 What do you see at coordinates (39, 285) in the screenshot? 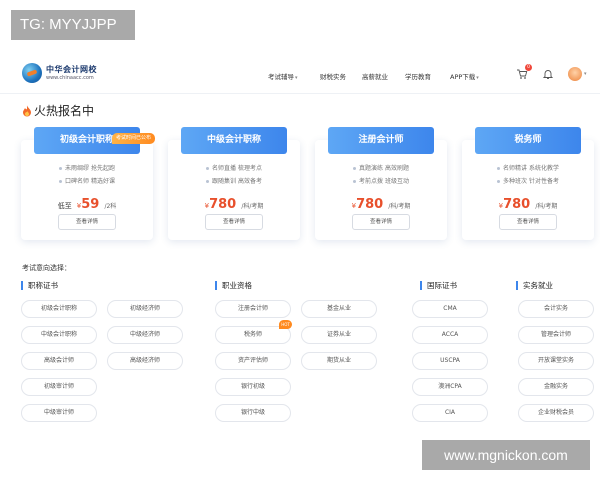
I see `column-head-title-certs: 职称证书` at bounding box center [39, 285].